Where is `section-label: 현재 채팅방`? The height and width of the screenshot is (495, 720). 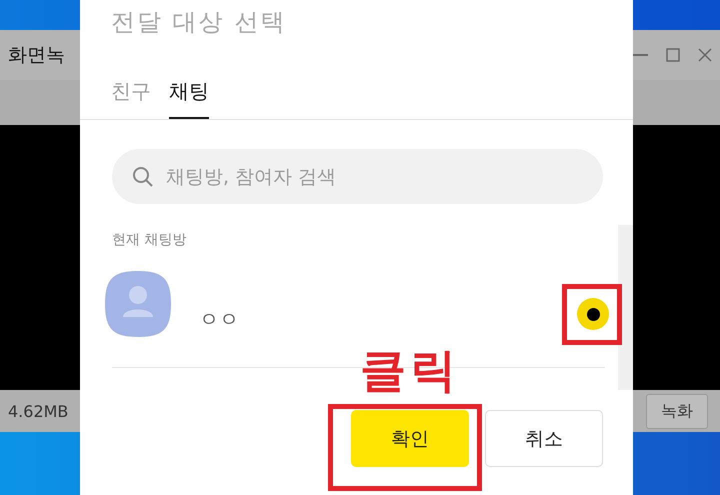 section-label: 현재 채팅방 is located at coordinates (149, 240).